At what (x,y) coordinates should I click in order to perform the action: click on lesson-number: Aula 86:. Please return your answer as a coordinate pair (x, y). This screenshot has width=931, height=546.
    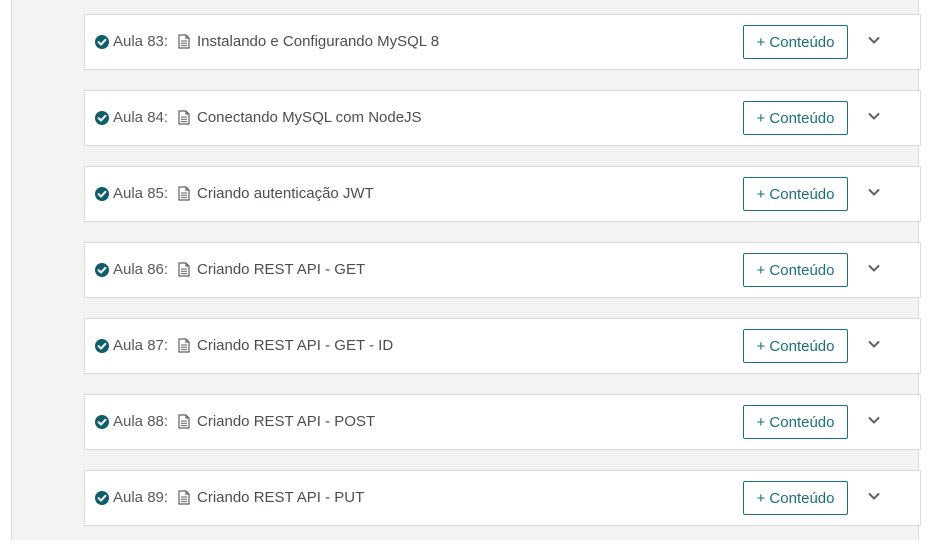
    Looking at the image, I should click on (141, 269).